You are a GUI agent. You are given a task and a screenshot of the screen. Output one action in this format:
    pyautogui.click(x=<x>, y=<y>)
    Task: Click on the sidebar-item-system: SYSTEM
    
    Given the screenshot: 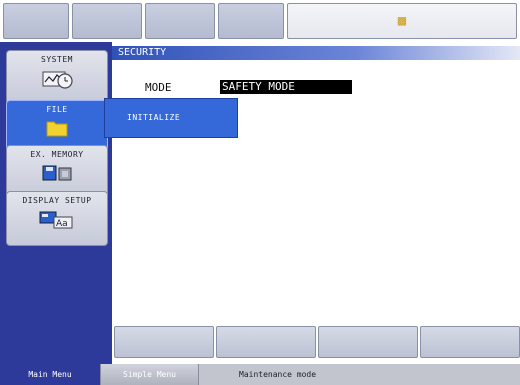 What is the action you would take?
    pyautogui.click(x=57, y=77)
    